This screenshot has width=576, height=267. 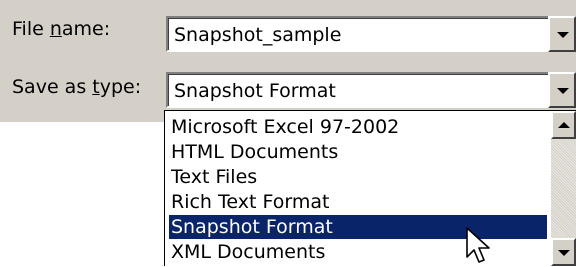 What do you see at coordinates (120, 87) in the screenshot?
I see `save-as-type-label-suffix: ype:` at bounding box center [120, 87].